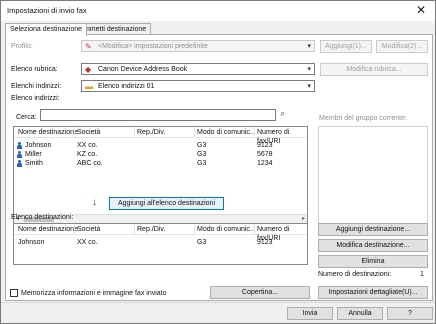 The height and width of the screenshot is (324, 436). I want to click on profile-select: ✎ <Modifica> impostazioni predefinite ▾, so click(198, 46).